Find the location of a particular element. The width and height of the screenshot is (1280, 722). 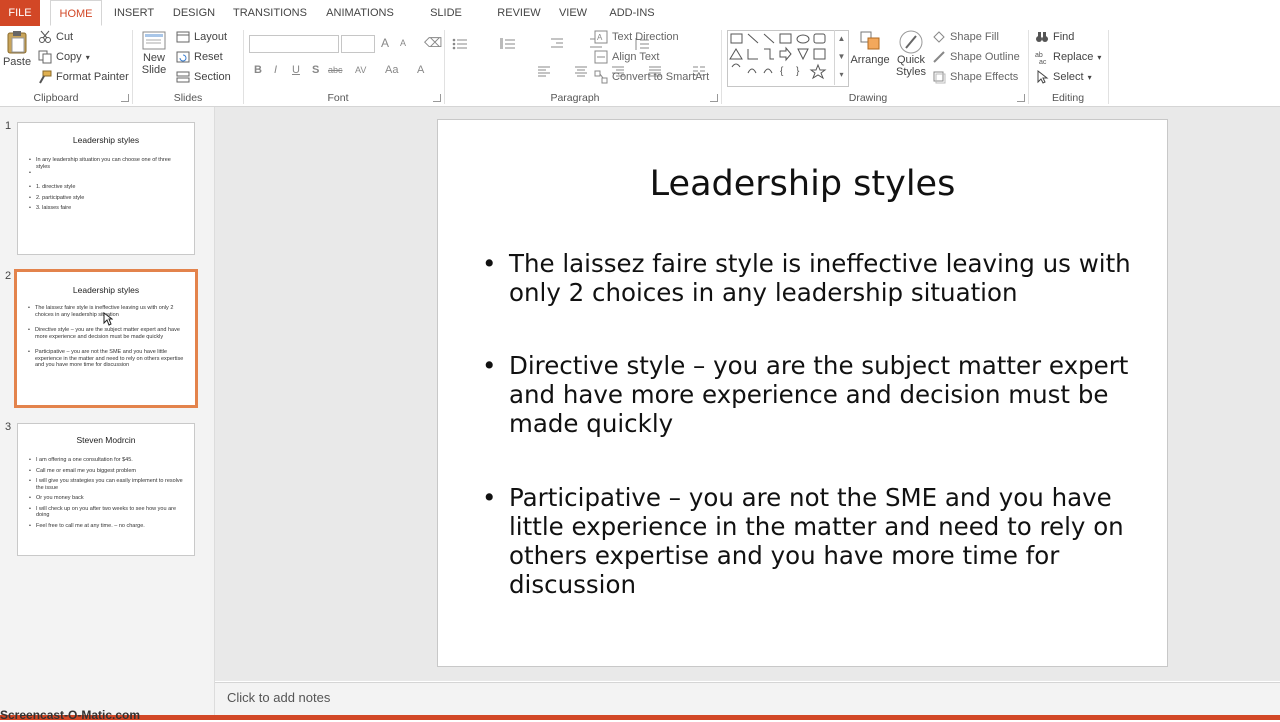

strikethrough-button: abc is located at coordinates (335, 70).